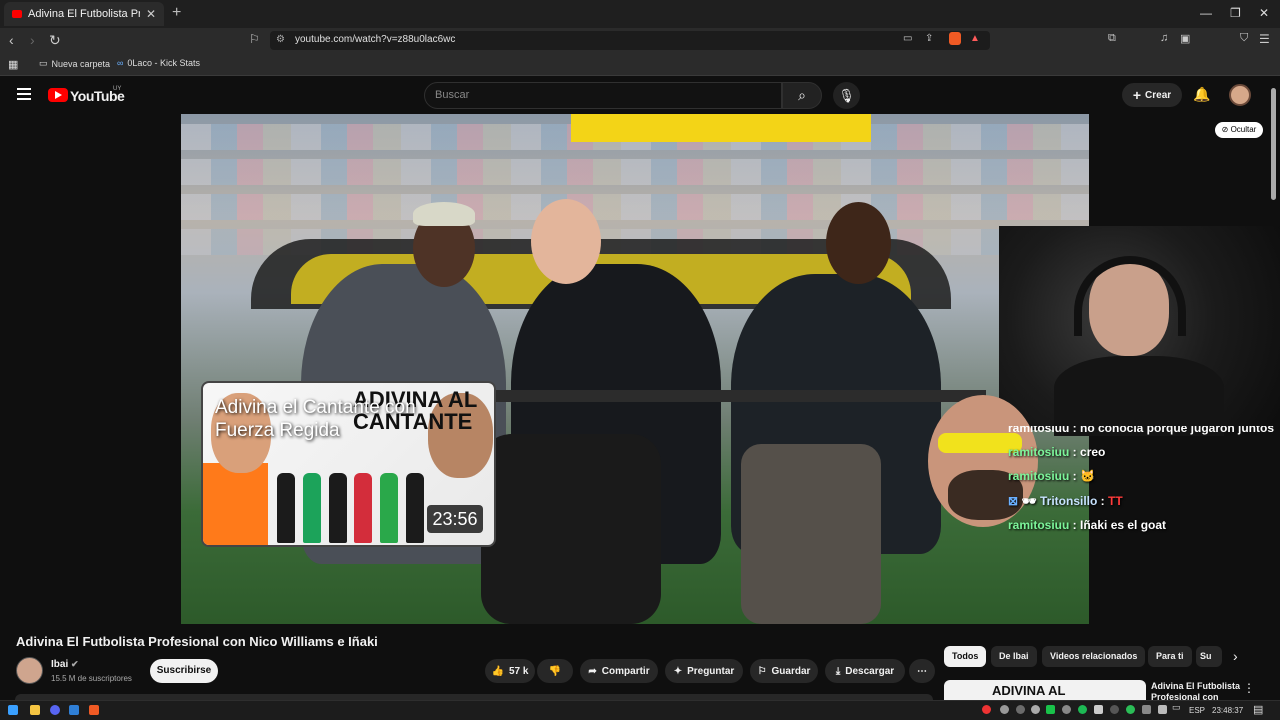 The width and height of the screenshot is (1280, 720). Describe the element at coordinates (120, 63) in the screenshot. I see `kick-stats-icon: ∞` at that location.